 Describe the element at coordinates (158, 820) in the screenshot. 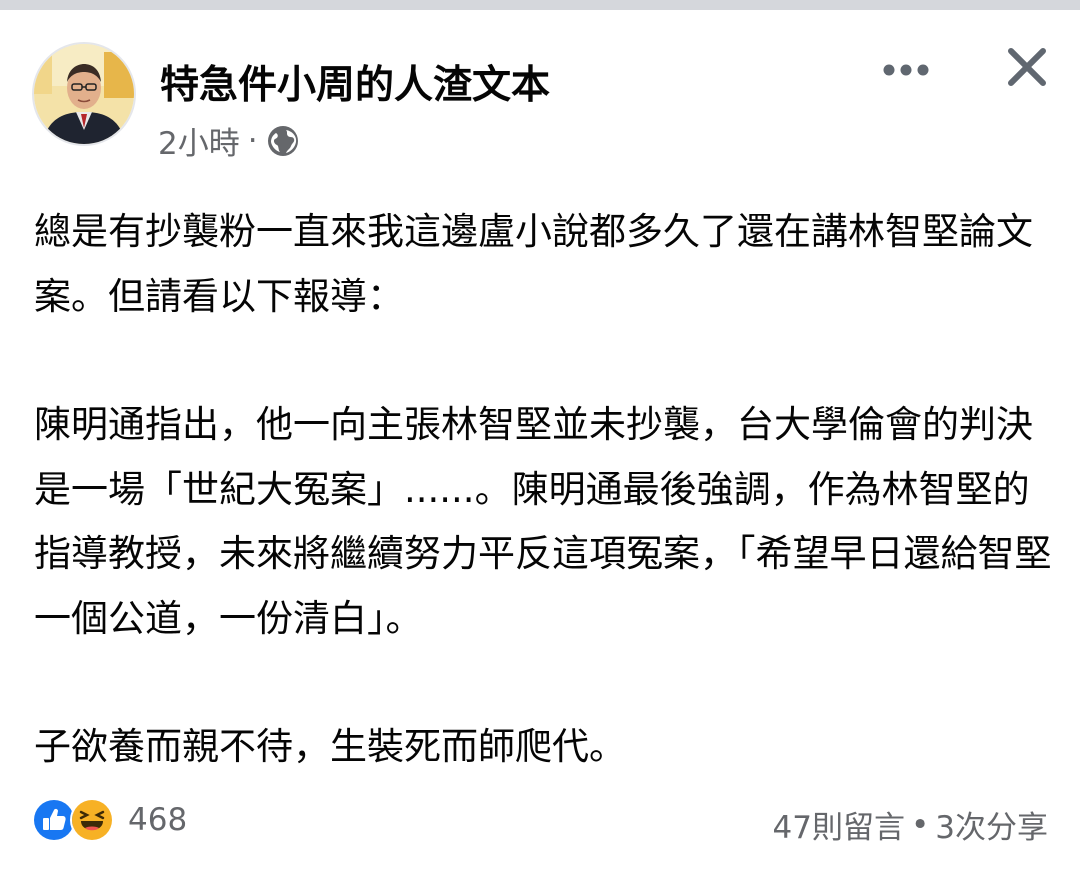

I see `reaction-count: 468` at that location.